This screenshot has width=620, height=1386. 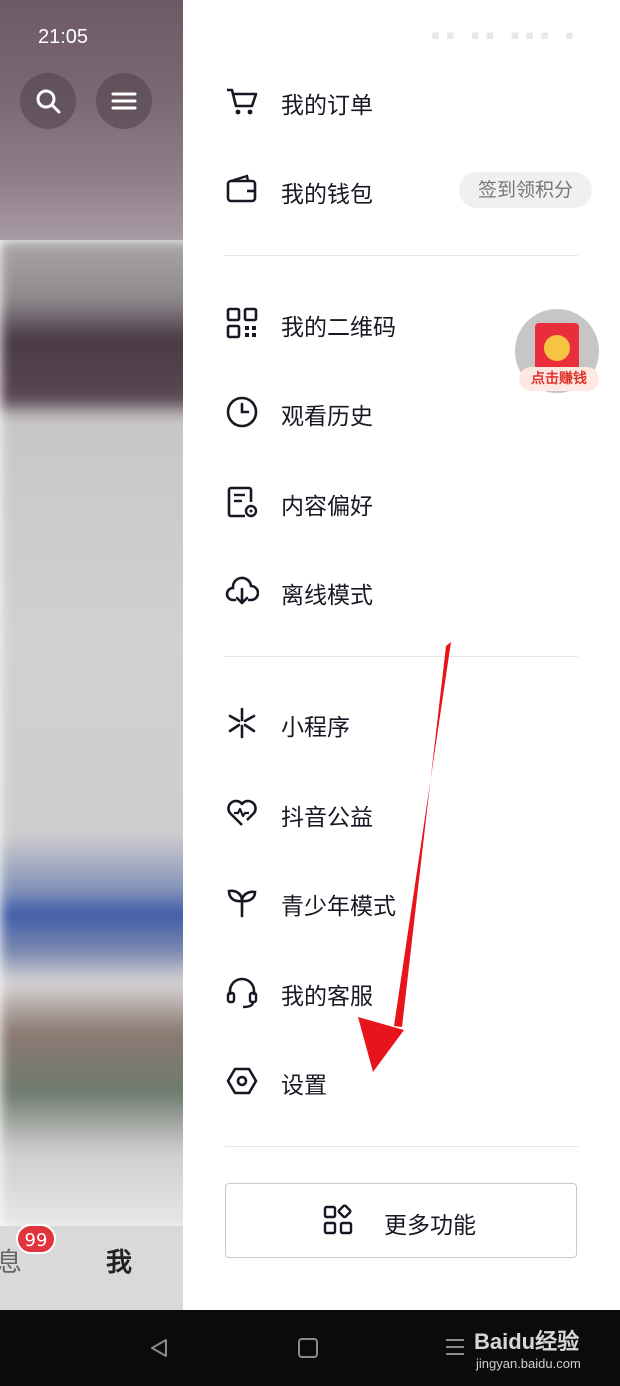 What do you see at coordinates (242, 1081) in the screenshot?
I see `settings-hexagon-icon` at bounding box center [242, 1081].